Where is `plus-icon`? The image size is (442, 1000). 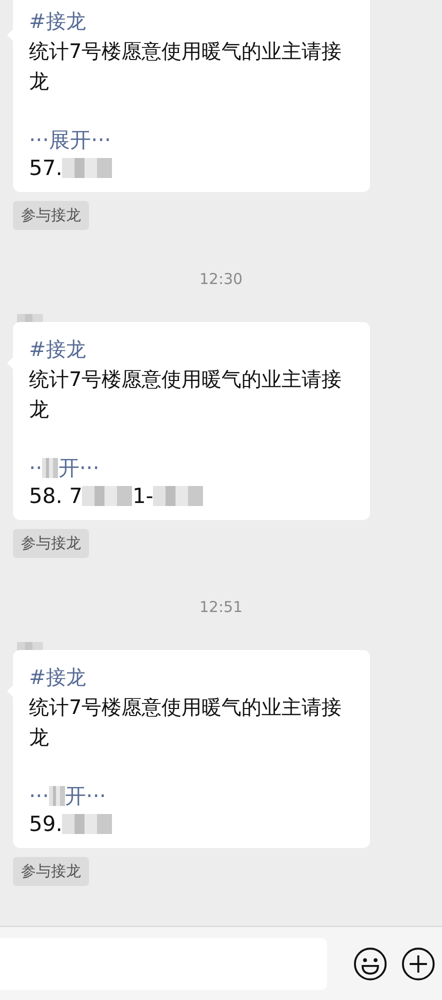
plus-icon is located at coordinates (418, 964).